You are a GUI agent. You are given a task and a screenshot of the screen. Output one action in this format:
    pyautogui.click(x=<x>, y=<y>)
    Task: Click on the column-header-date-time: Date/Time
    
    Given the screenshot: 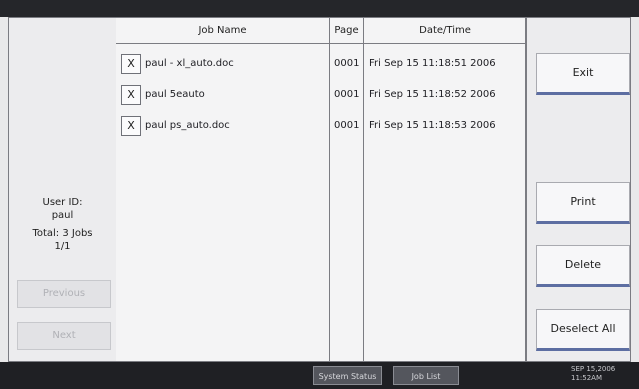 What is the action you would take?
    pyautogui.click(x=445, y=31)
    